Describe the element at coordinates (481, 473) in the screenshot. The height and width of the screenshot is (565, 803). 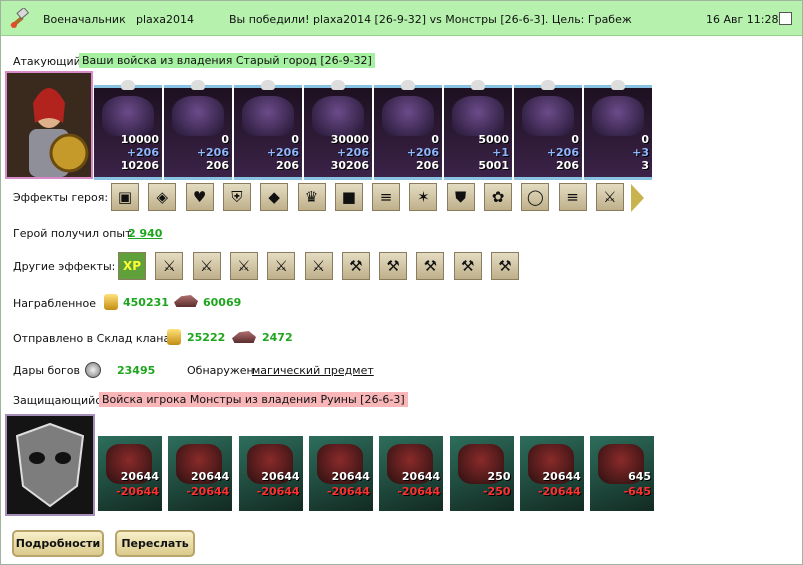
I see `defender-unit: 250 -250` at that location.